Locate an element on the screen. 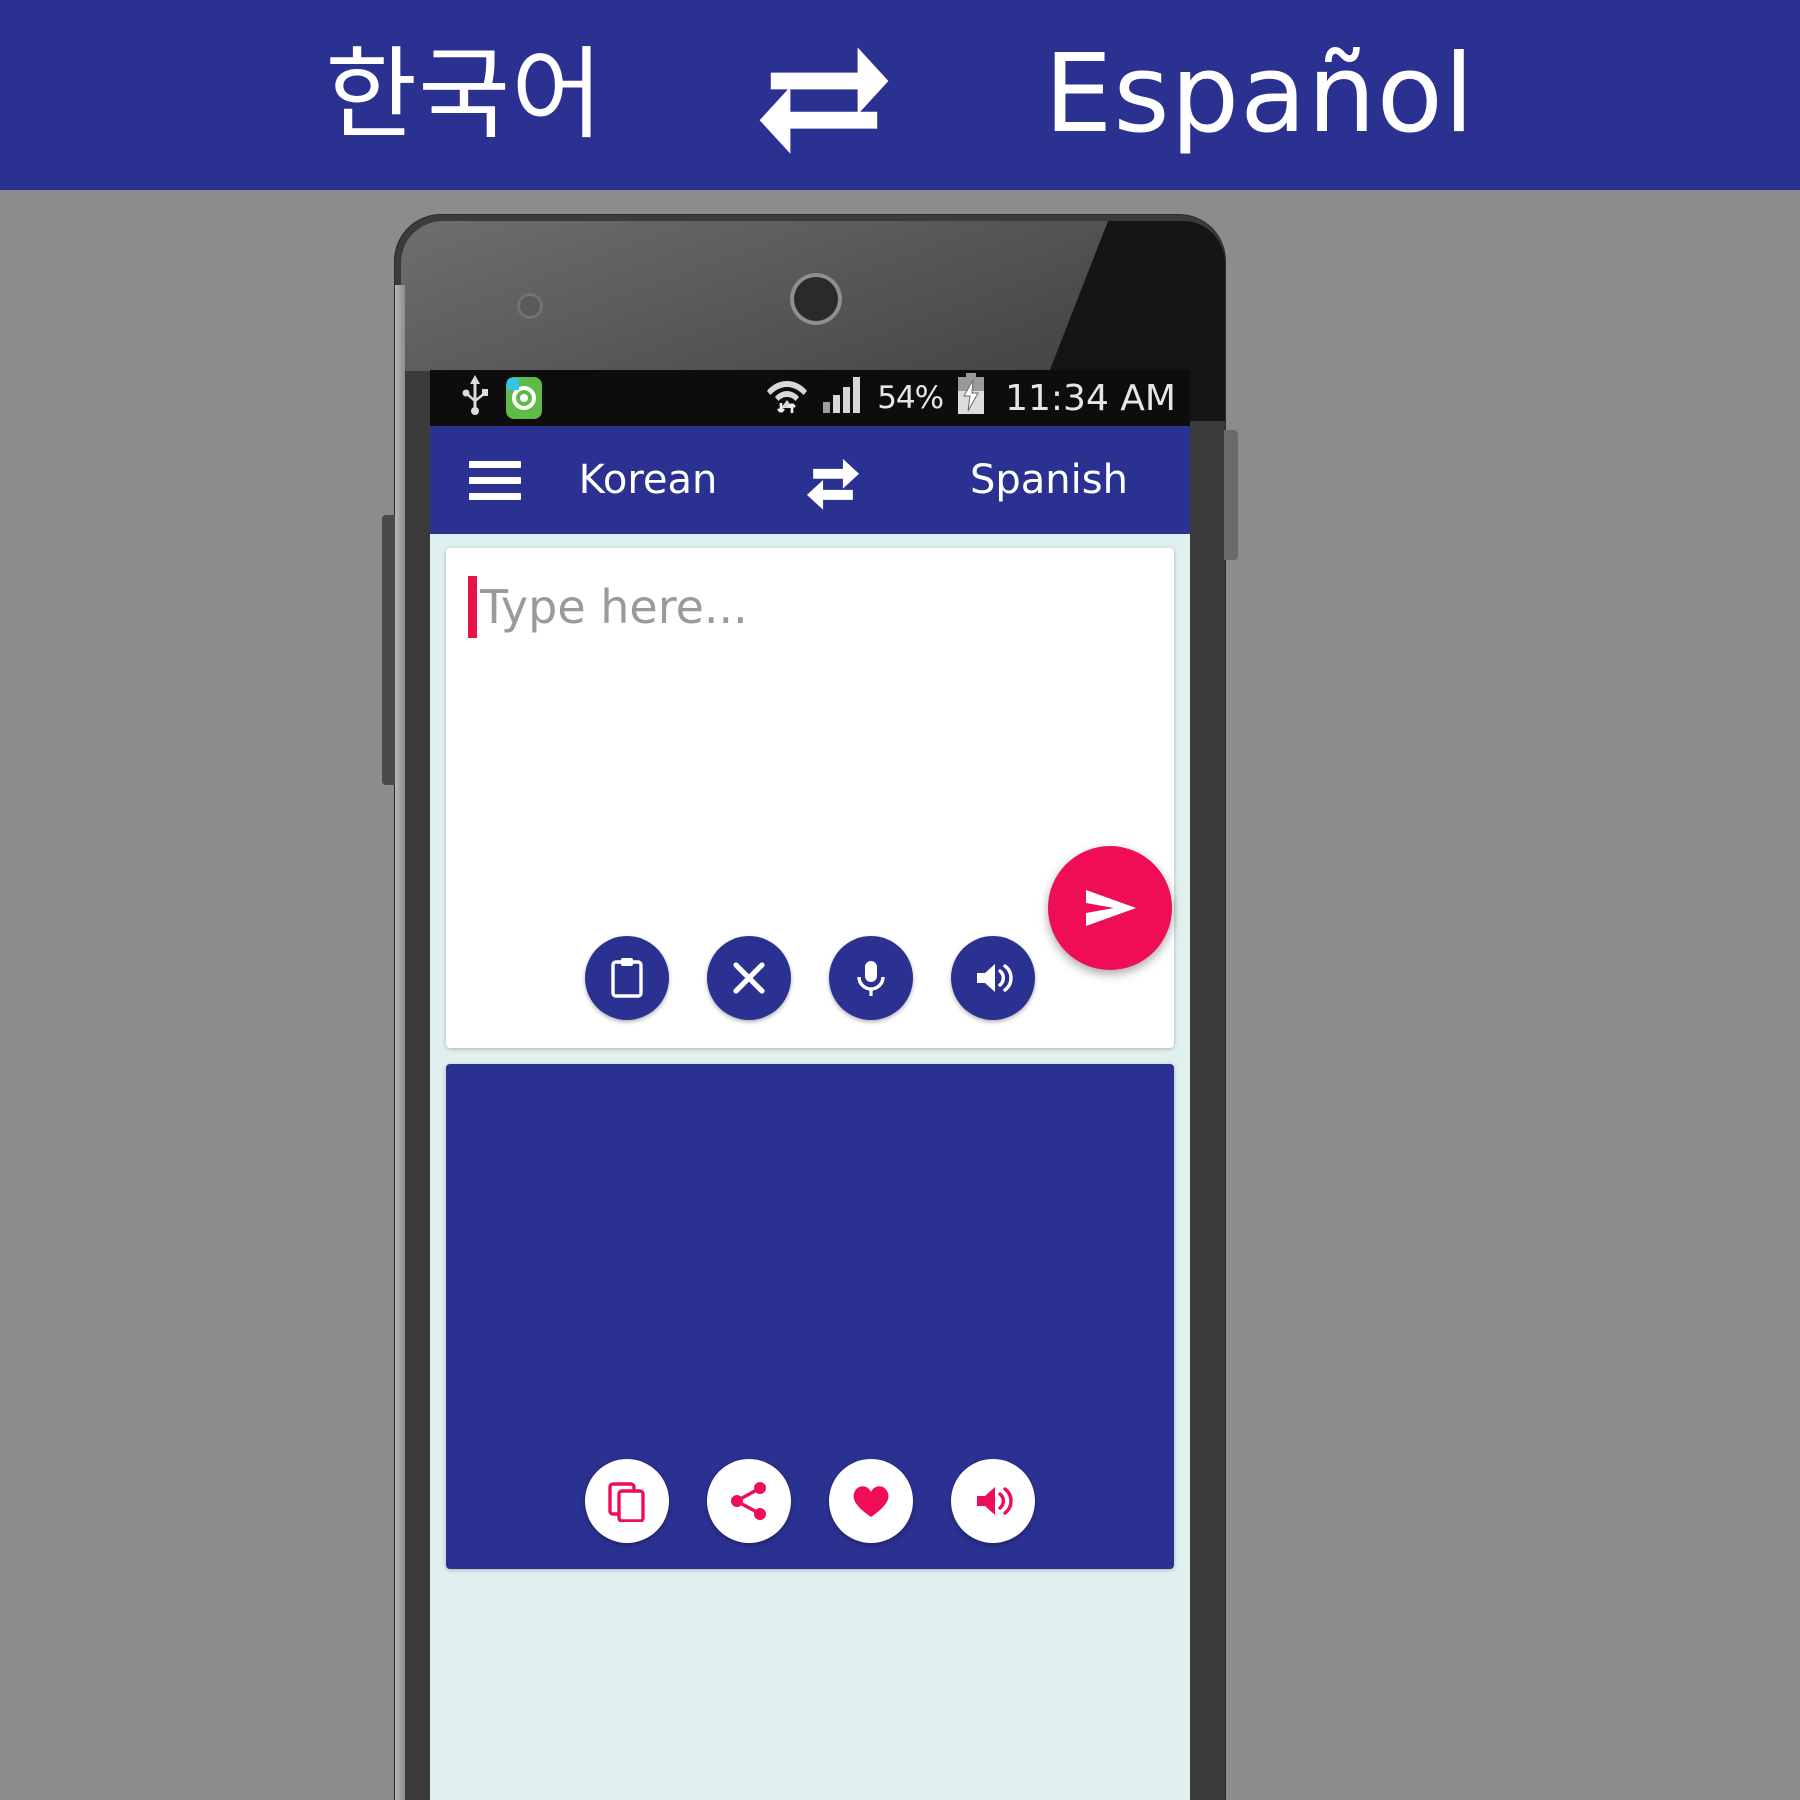 The width and height of the screenshot is (1800, 1800). cellular-signal-icon is located at coordinates (843, 398).